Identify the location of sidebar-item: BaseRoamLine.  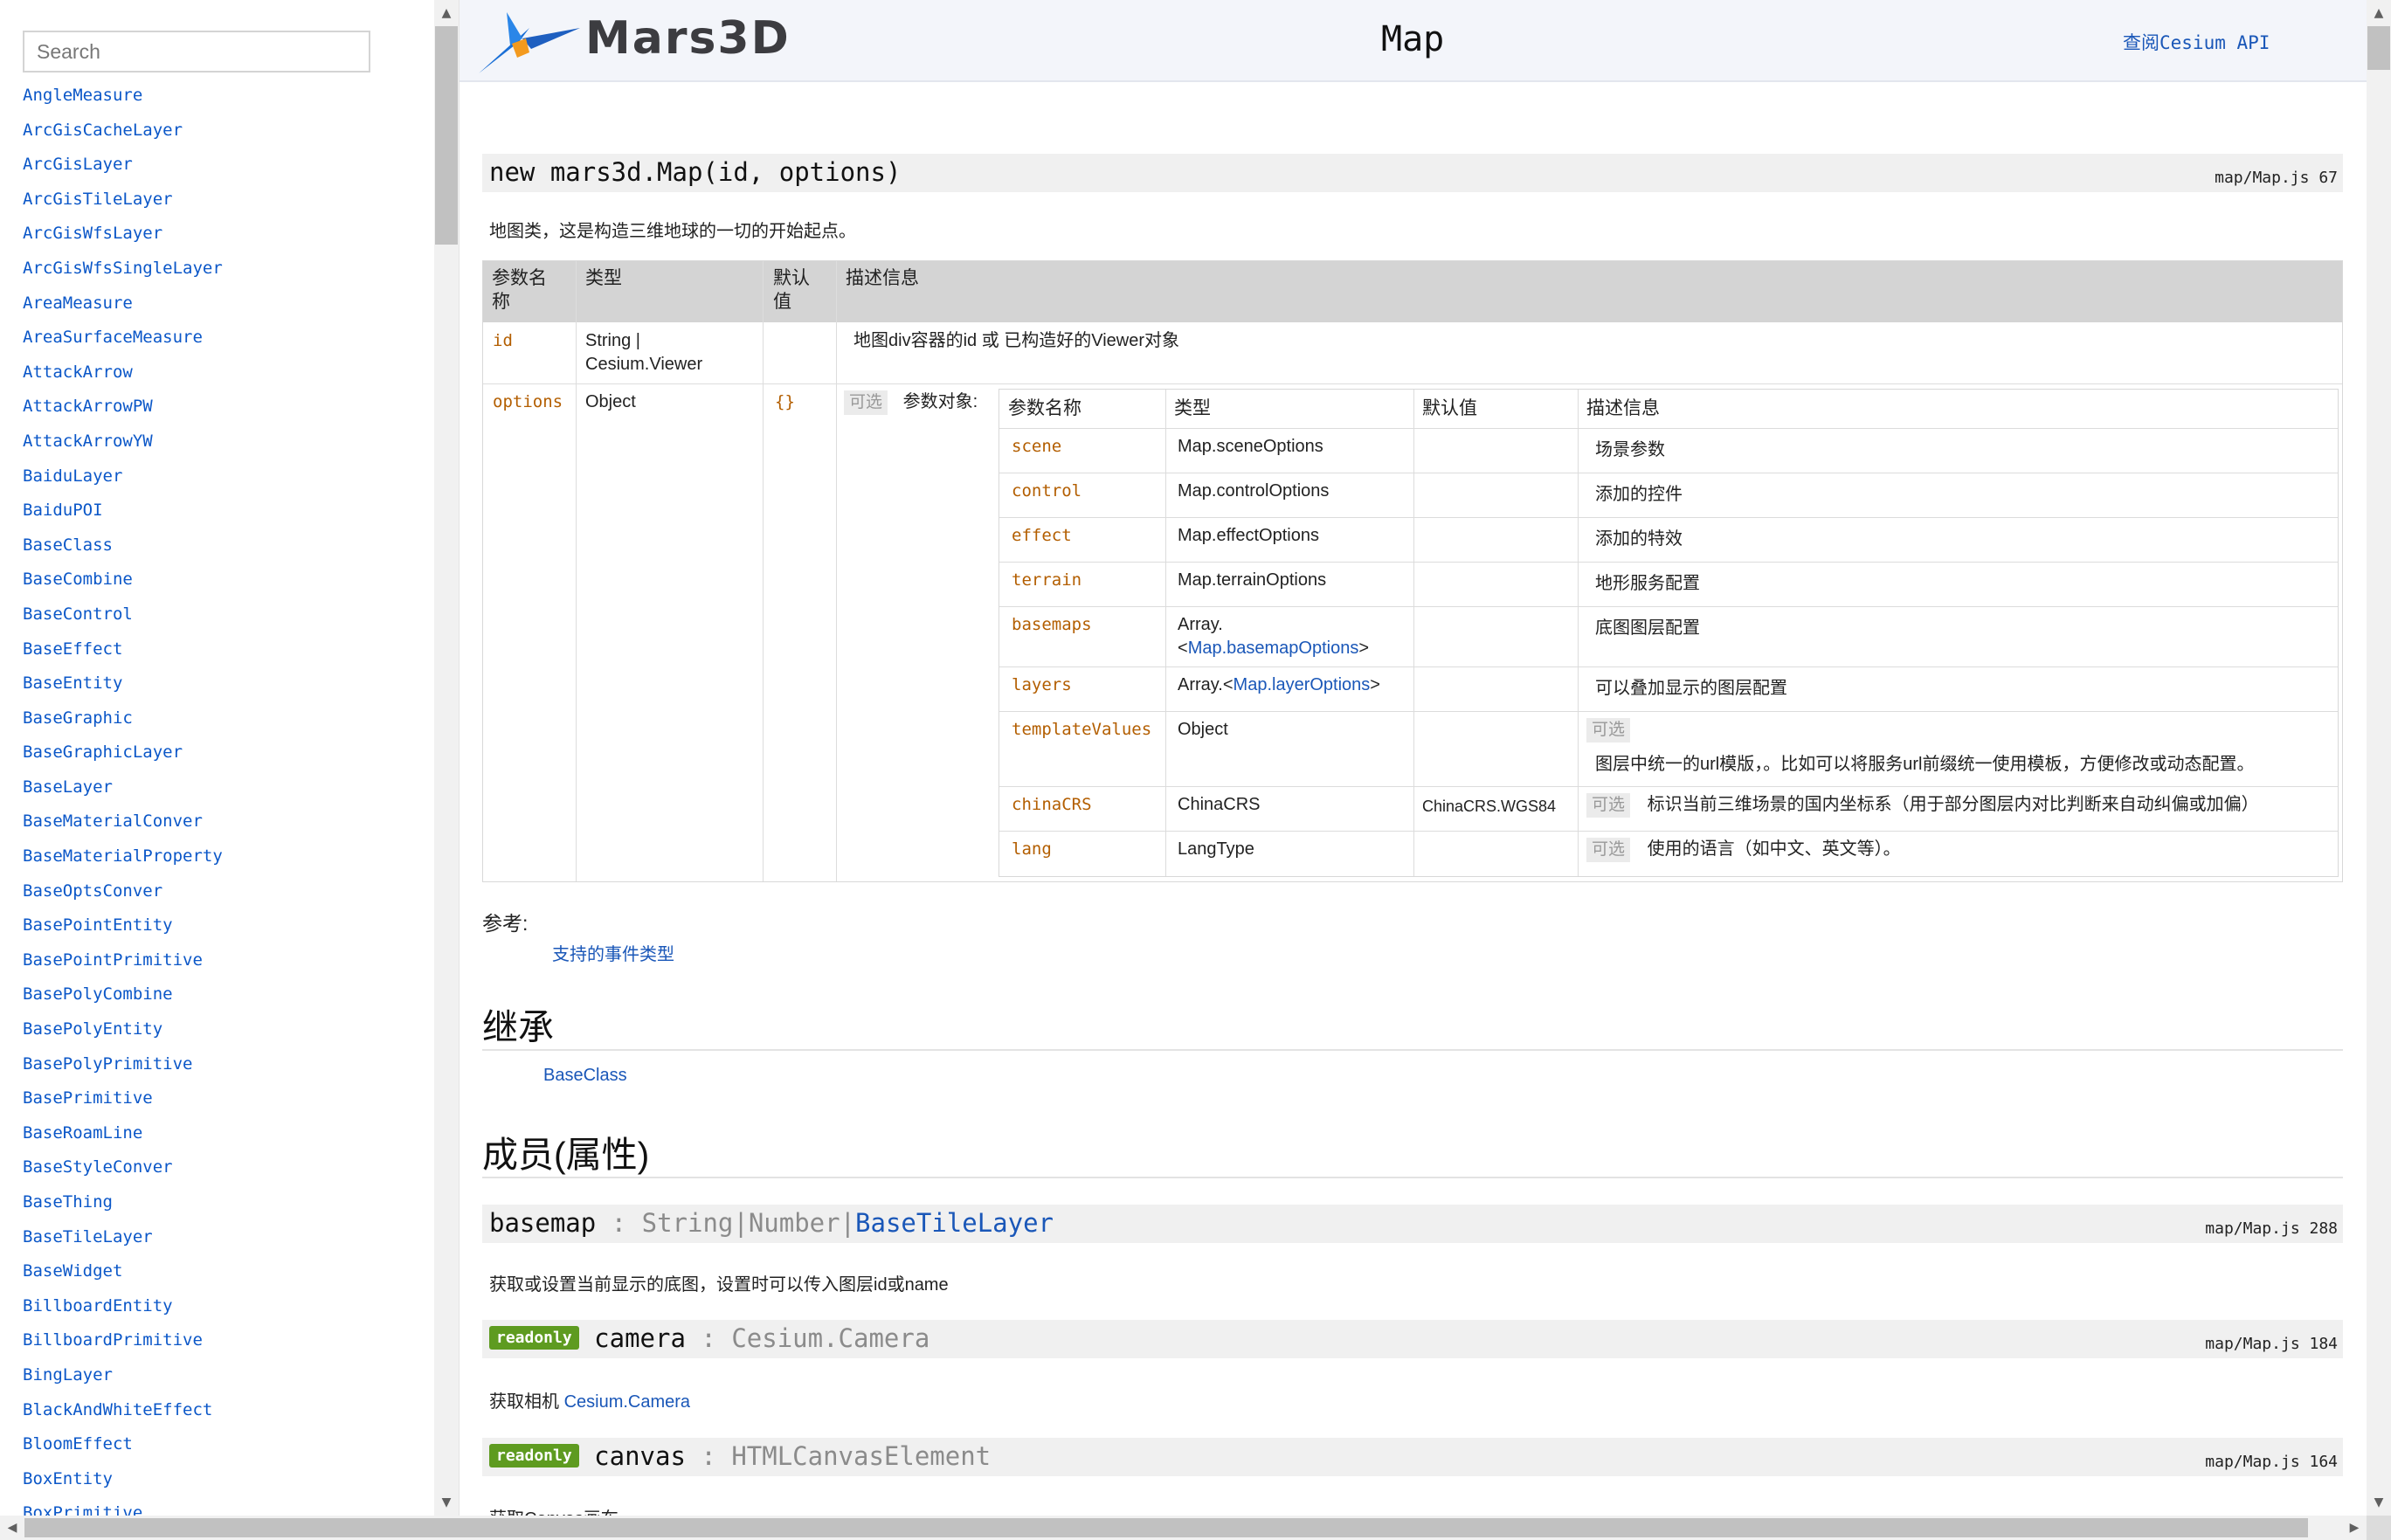
(123, 1140).